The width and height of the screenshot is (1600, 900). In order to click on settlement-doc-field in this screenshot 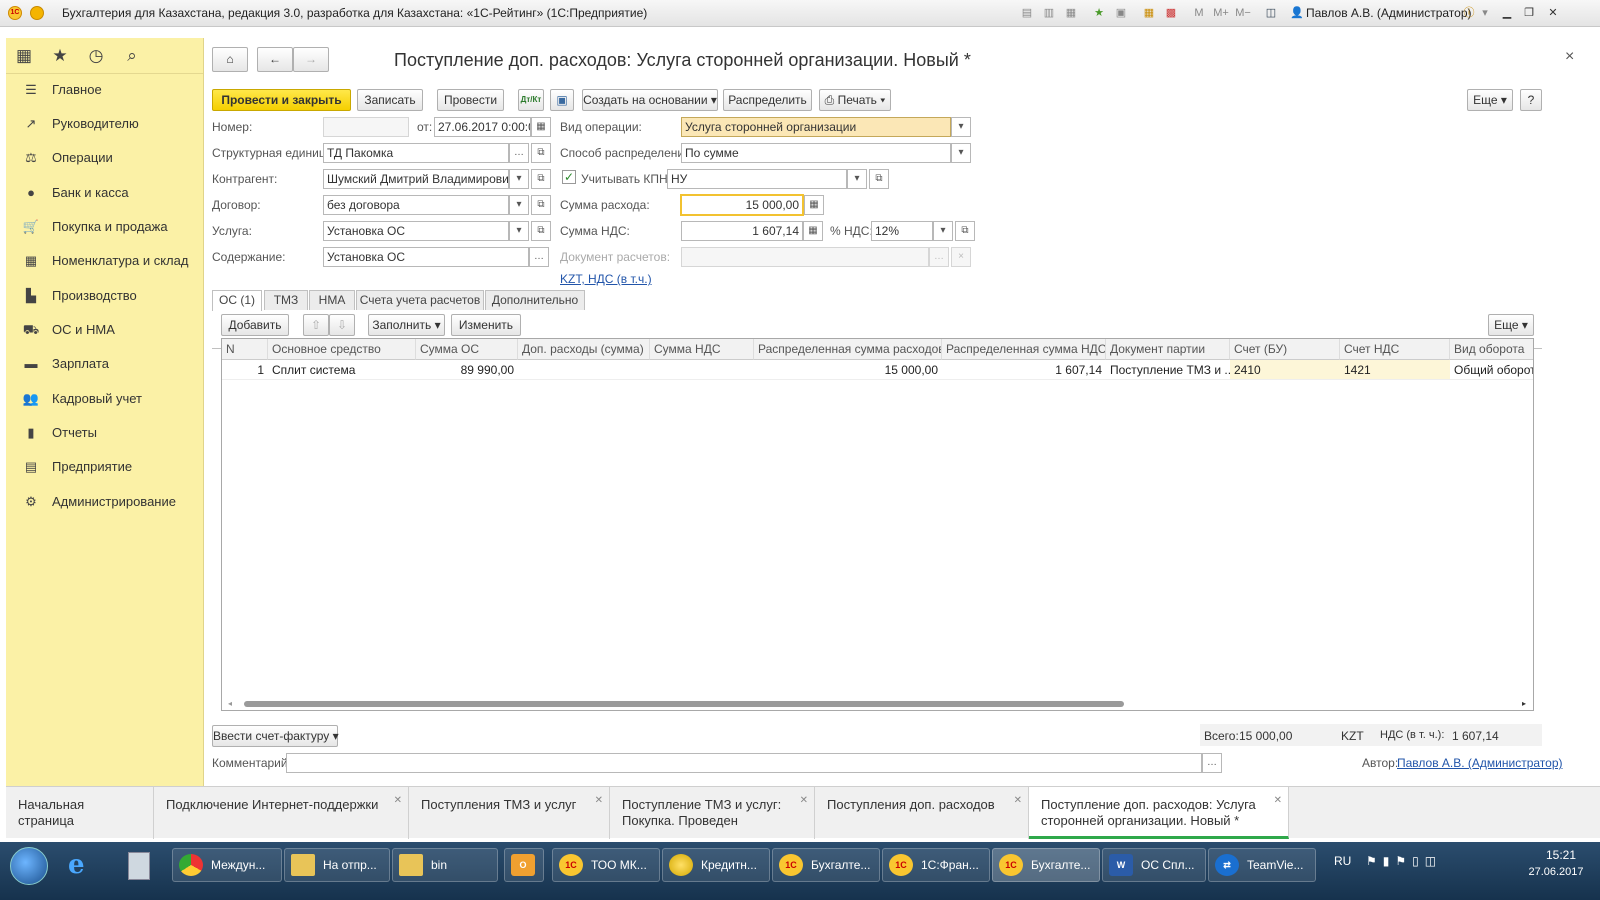, I will do `click(805, 257)`.